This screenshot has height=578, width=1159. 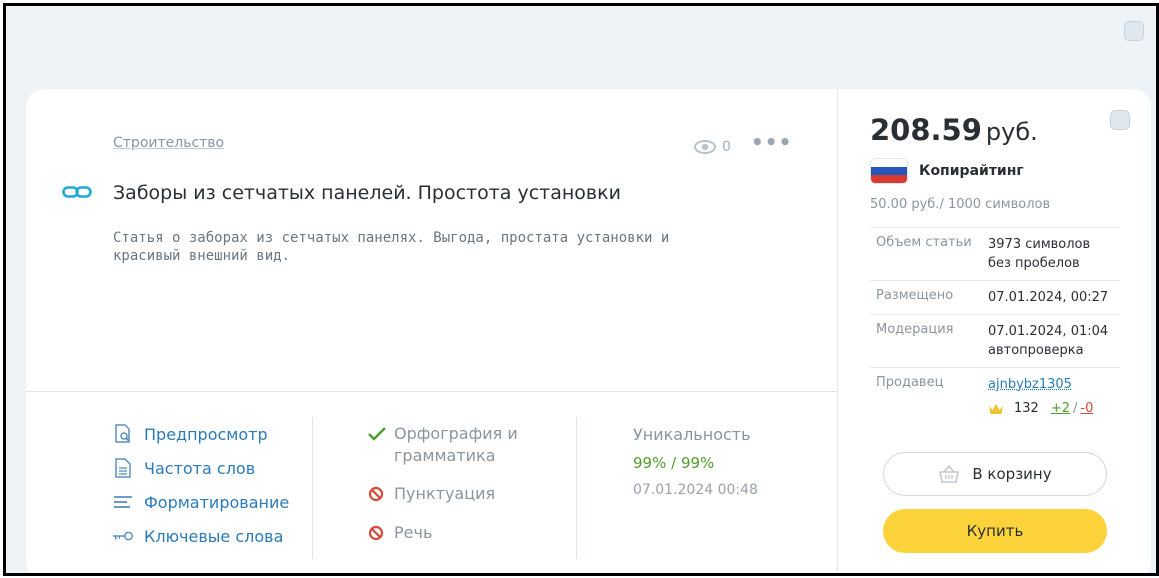 I want to click on link-icon, so click(x=77, y=192).